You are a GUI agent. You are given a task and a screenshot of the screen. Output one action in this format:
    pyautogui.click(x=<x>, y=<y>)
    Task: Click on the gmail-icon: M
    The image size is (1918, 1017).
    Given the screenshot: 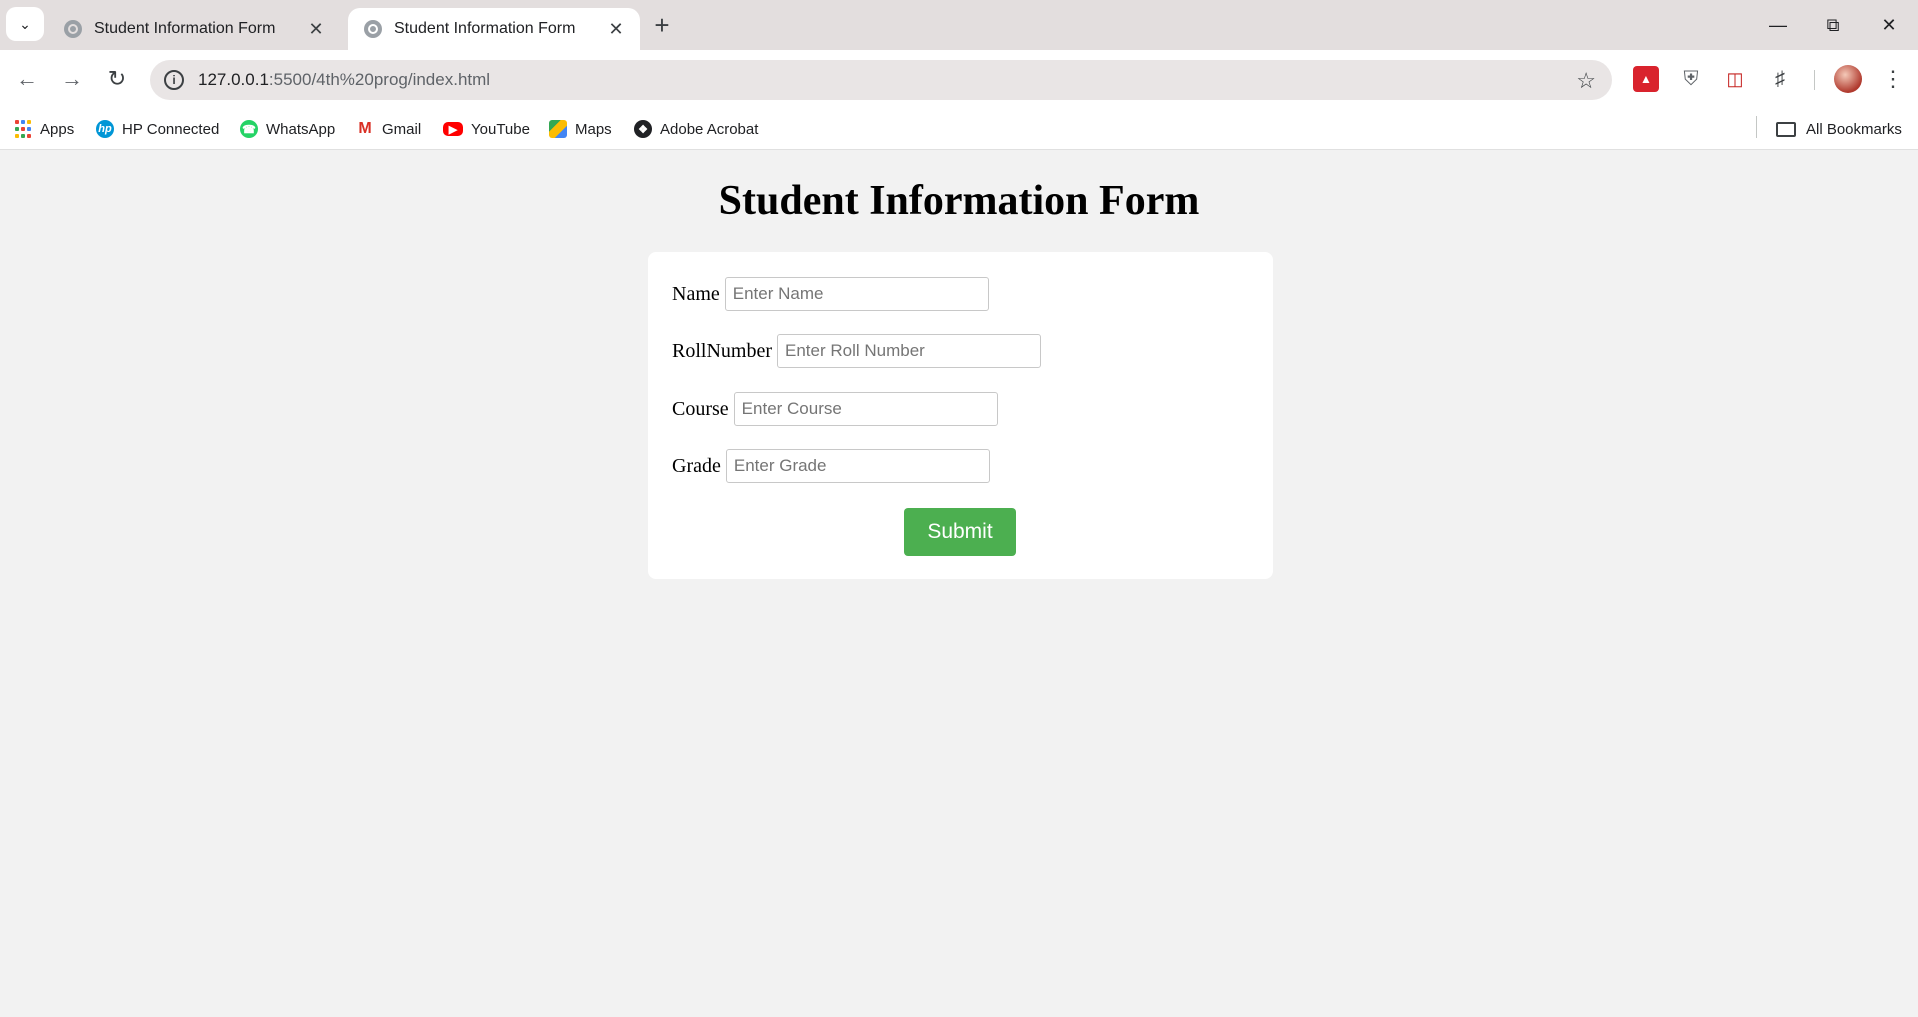 What is the action you would take?
    pyautogui.click(x=365, y=129)
    